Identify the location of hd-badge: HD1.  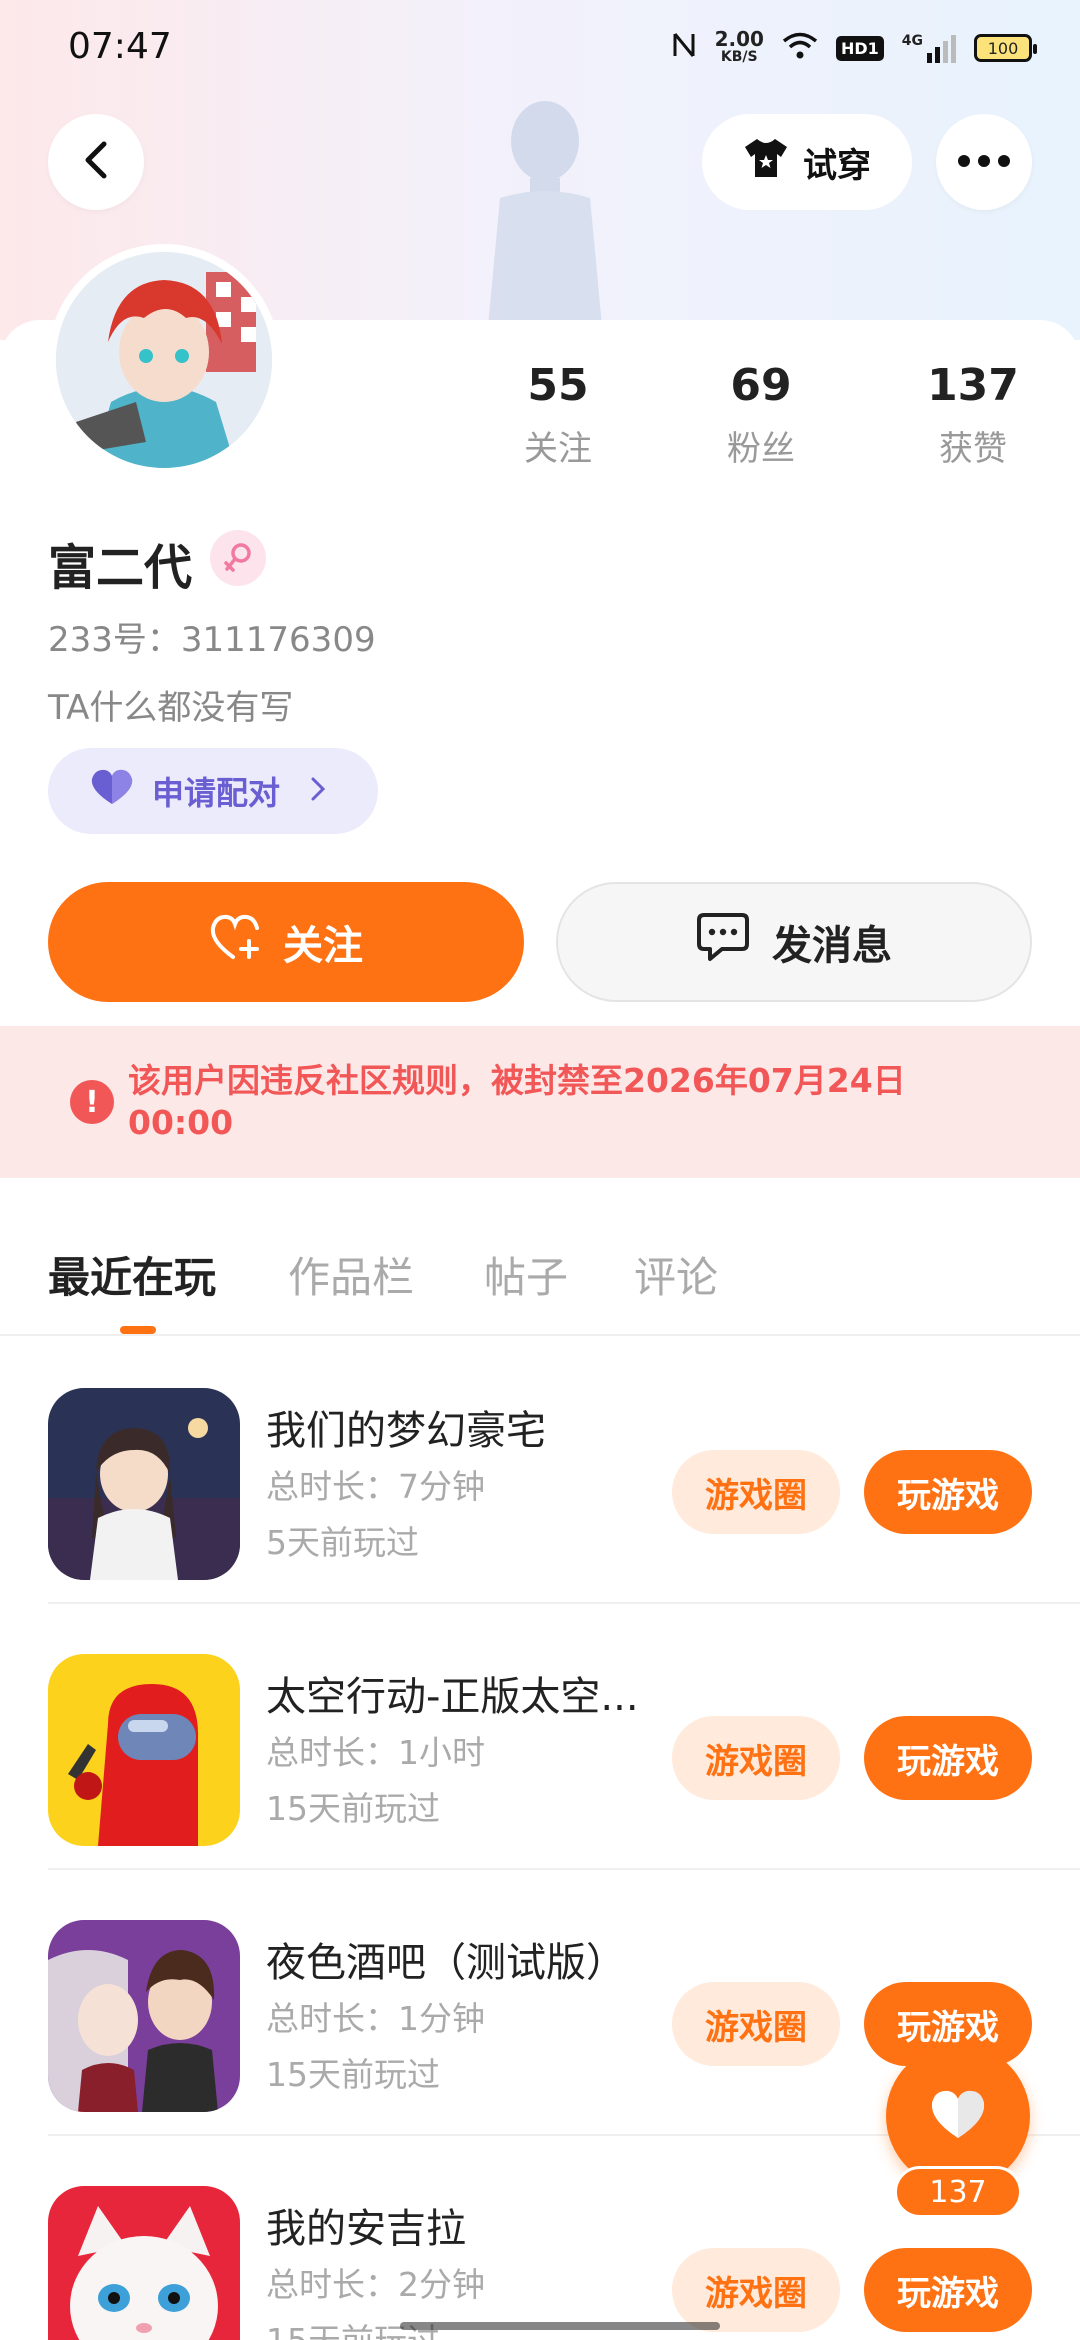
(859, 48).